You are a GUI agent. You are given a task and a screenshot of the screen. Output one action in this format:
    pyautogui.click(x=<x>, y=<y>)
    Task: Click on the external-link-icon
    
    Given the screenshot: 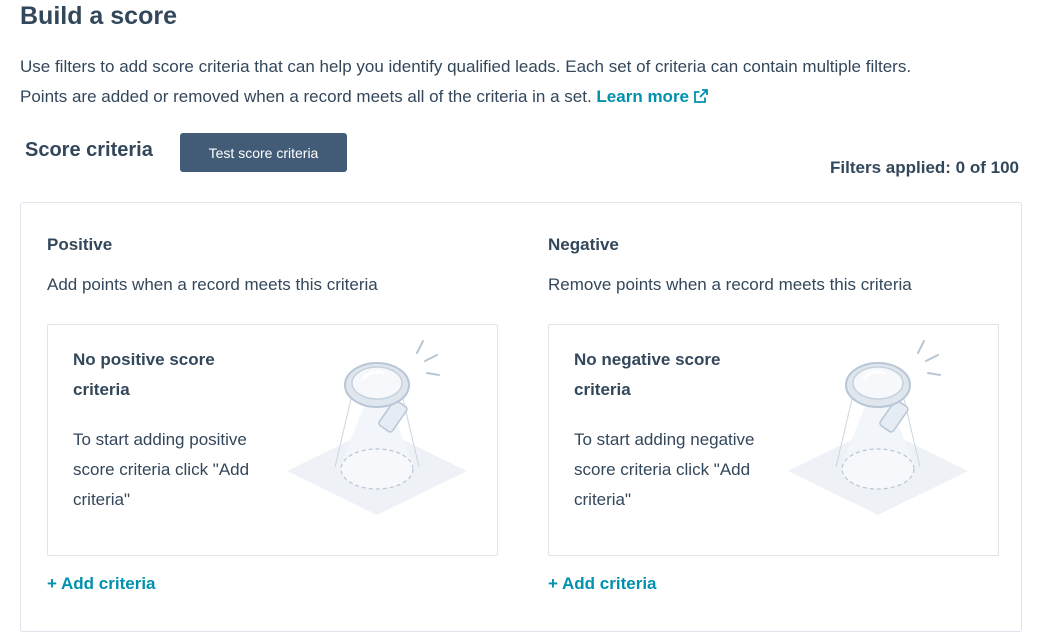 What is the action you would take?
    pyautogui.click(x=701, y=96)
    